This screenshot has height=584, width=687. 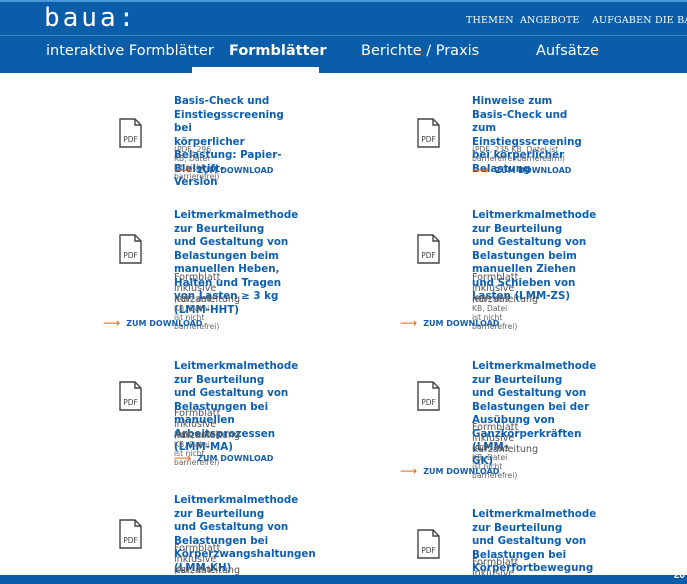 I want to click on nav-themen: THEMEN, so click(x=490, y=20).